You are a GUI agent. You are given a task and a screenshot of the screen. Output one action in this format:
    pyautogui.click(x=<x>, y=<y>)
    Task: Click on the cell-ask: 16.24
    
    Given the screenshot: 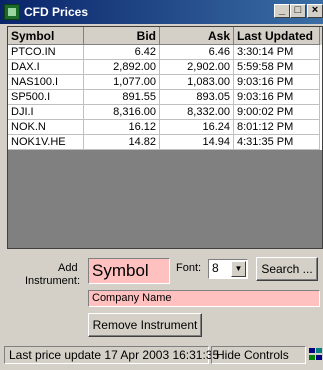 What is the action you would take?
    pyautogui.click(x=197, y=127)
    